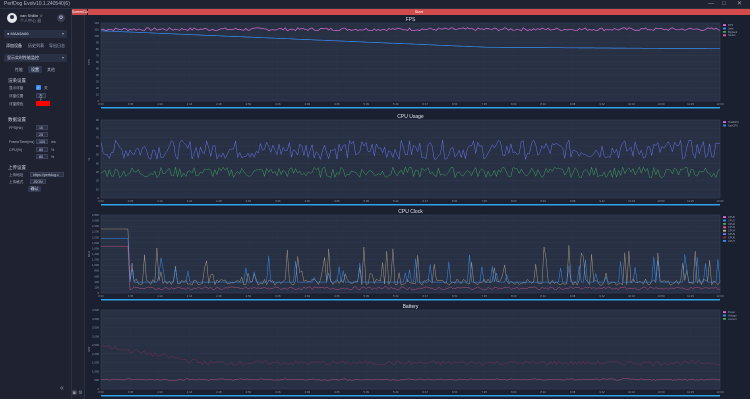 The image size is (750, 399). Describe the element at coordinates (98, 172) in the screenshot. I see `y-tick-label: 30` at that location.